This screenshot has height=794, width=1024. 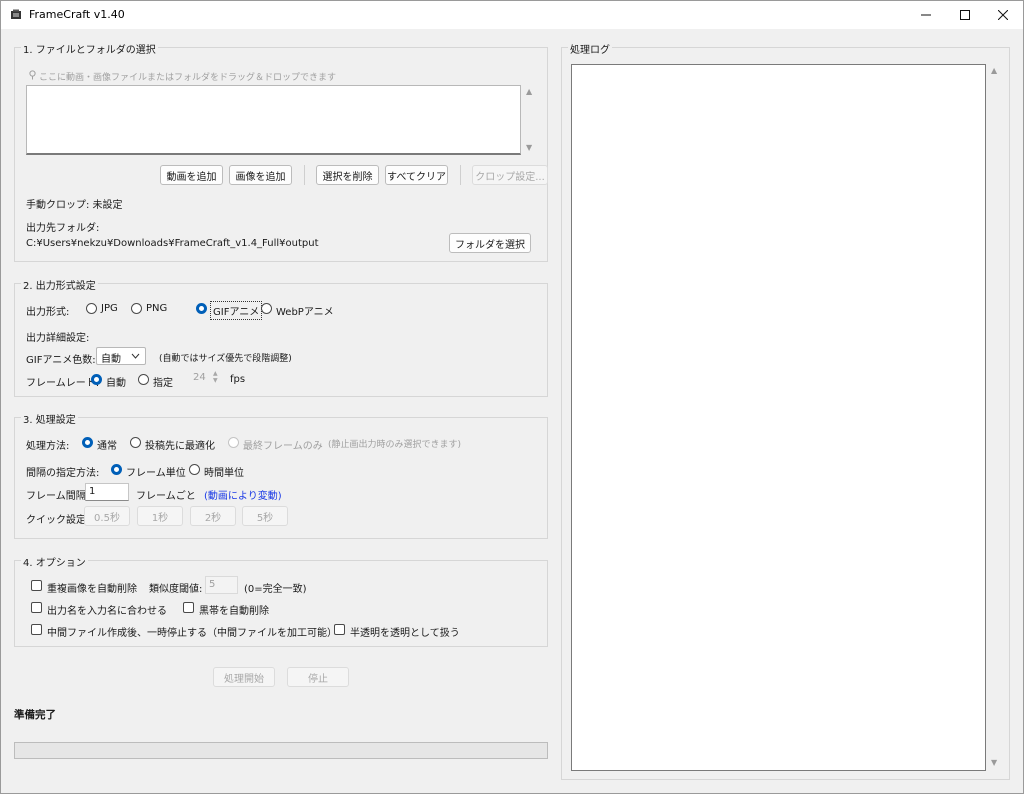 I want to click on stop-button: 停止, so click(x=318, y=677).